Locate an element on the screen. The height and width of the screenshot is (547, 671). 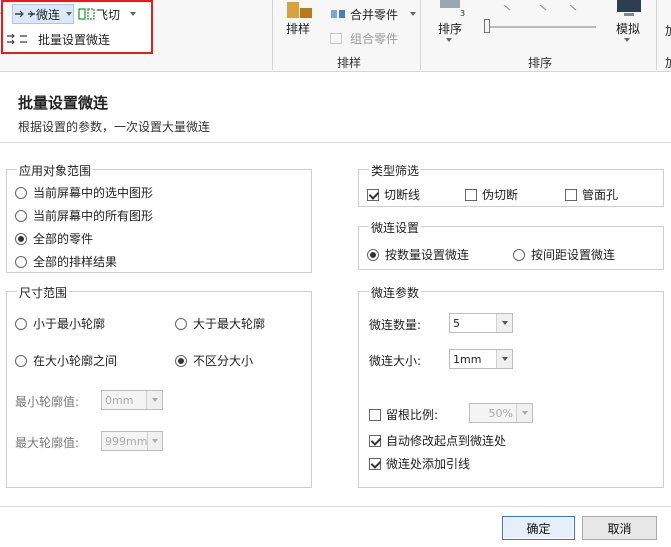
footer-divider is located at coordinates (335, 506).